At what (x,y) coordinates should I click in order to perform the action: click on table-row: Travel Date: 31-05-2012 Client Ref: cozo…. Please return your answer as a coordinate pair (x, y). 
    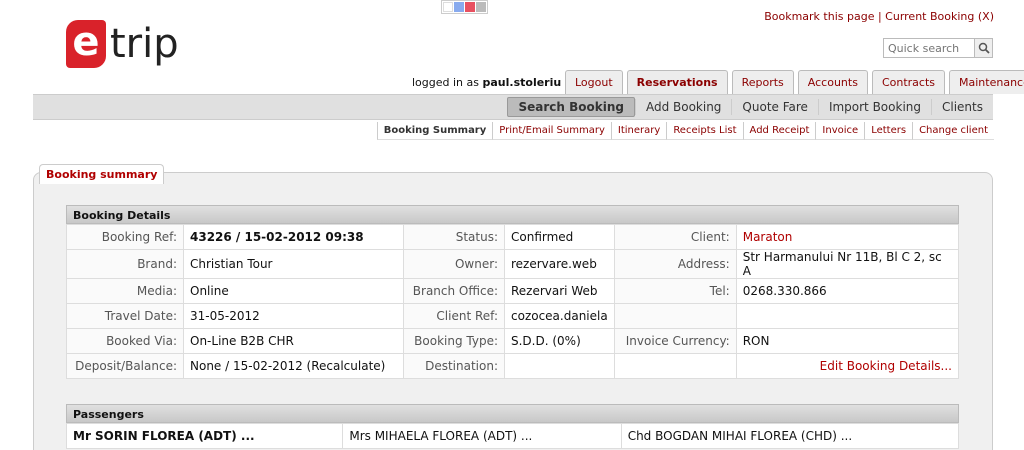
    Looking at the image, I should click on (513, 316).